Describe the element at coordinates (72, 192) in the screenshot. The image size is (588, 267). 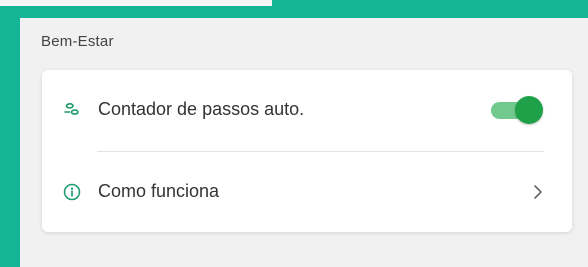
I see `info-icon` at that location.